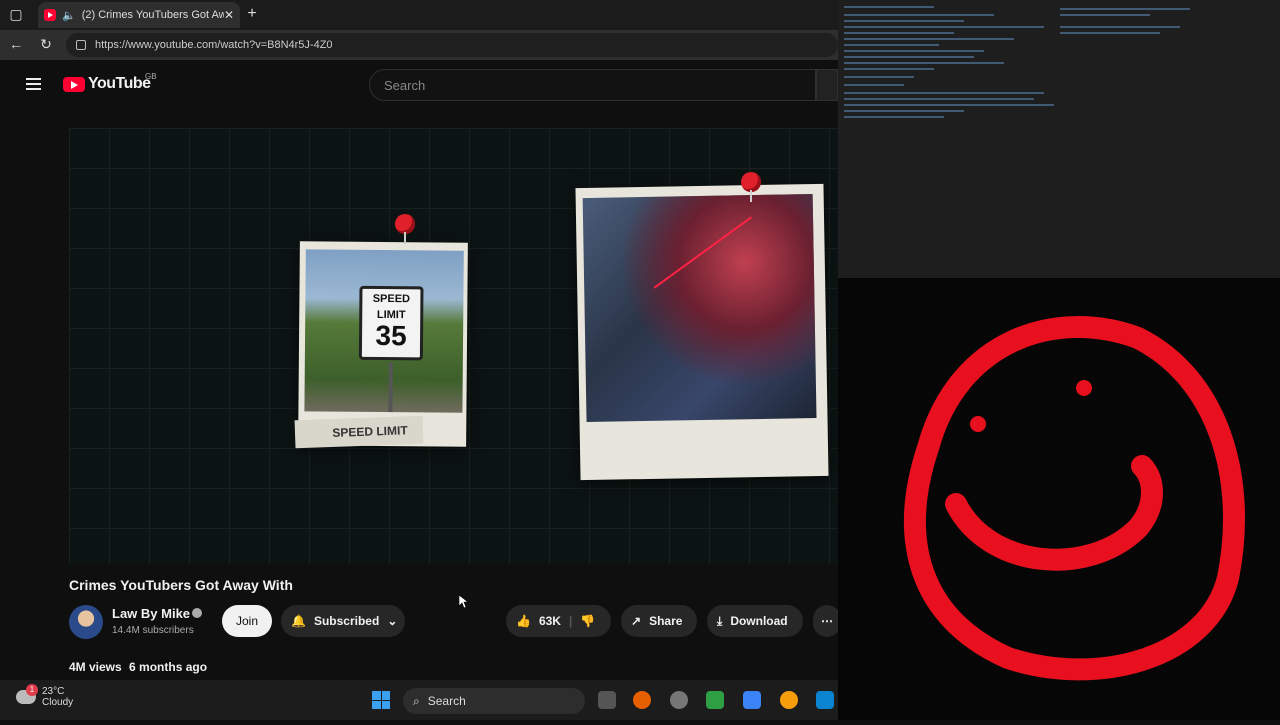 The image size is (1280, 725). I want to click on view-stats: 4M views 6 months ago, so click(138, 667).